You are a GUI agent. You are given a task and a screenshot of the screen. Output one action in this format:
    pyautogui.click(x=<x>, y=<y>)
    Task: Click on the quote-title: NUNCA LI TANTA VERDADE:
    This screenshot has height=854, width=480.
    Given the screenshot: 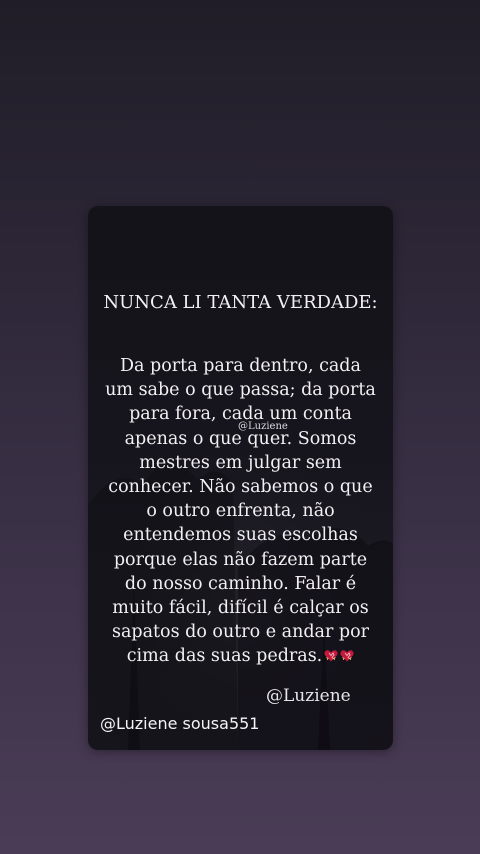 What is the action you would take?
    pyautogui.click(x=240, y=302)
    